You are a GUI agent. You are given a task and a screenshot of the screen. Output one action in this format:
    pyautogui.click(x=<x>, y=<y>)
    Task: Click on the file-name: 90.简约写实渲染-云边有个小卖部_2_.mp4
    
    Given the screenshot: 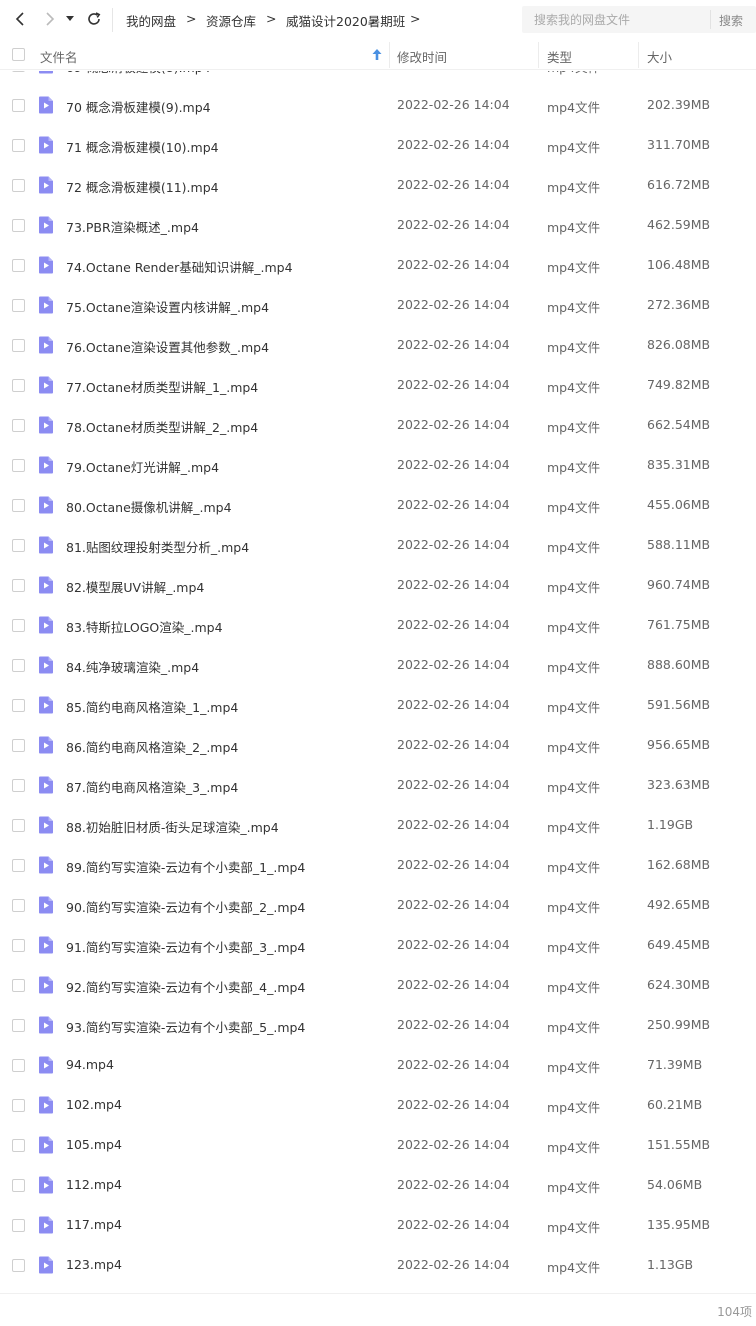 What is the action you would take?
    pyautogui.click(x=185, y=906)
    